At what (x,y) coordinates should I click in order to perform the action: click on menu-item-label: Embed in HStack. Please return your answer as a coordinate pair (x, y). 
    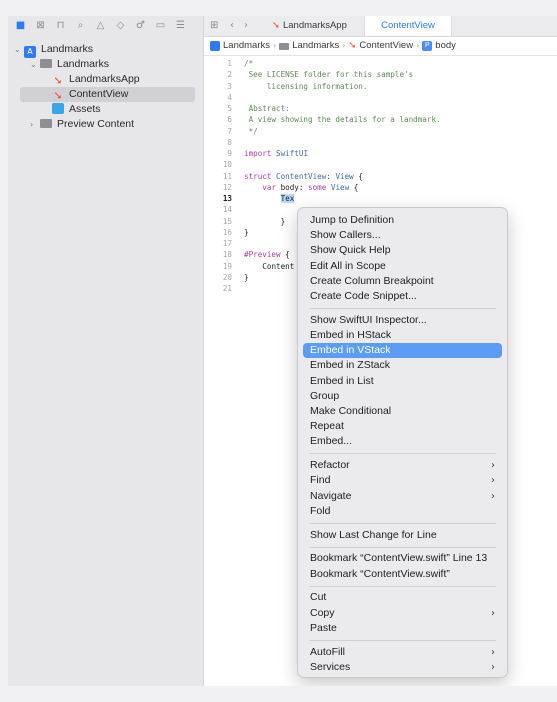
    Looking at the image, I should click on (351, 335).